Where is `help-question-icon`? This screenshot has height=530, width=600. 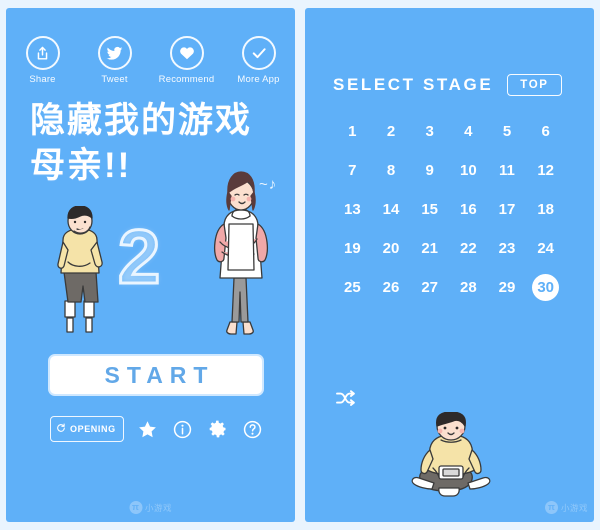 help-question-icon is located at coordinates (253, 429).